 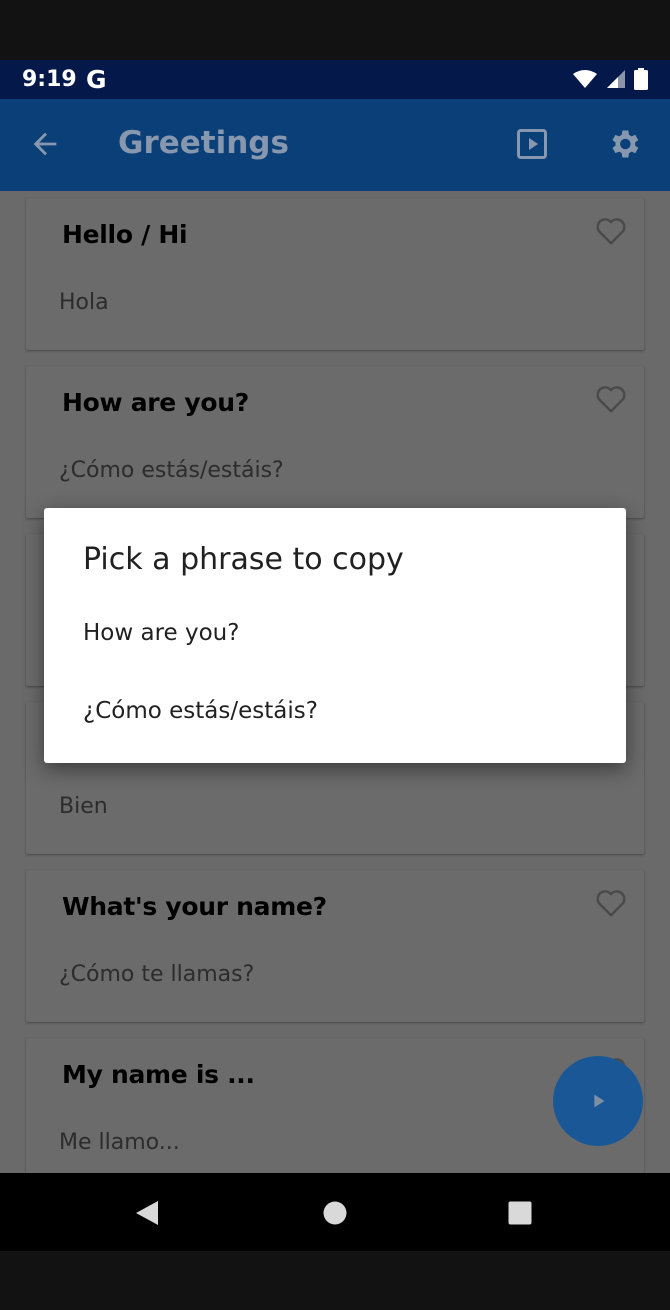 I want to click on page-title: Greetings, so click(x=203, y=143).